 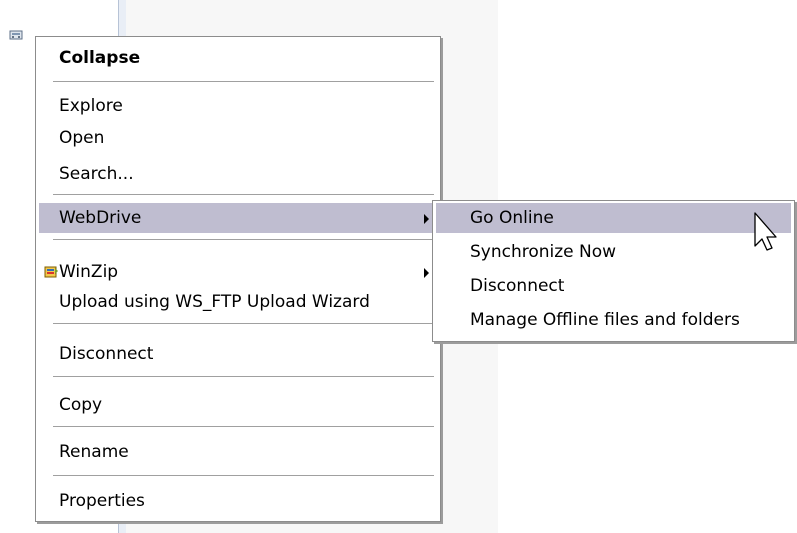 I want to click on submenu-item-go-online: Go Online, so click(x=613, y=218).